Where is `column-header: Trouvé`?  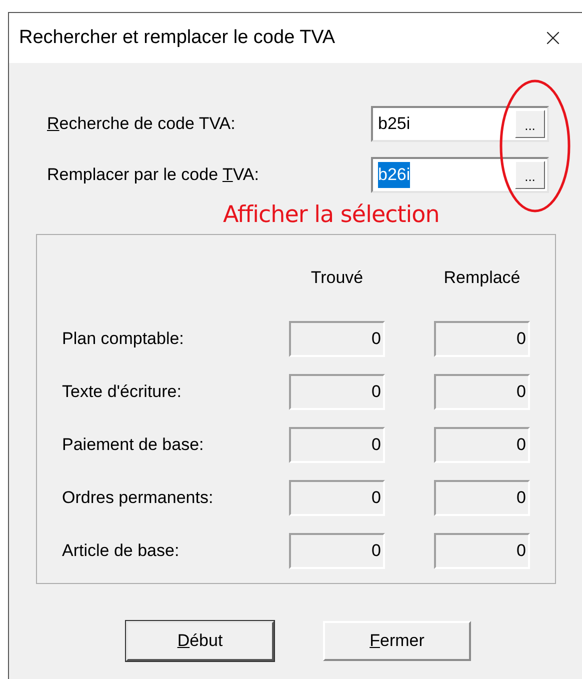
column-header: Trouvé is located at coordinates (337, 277).